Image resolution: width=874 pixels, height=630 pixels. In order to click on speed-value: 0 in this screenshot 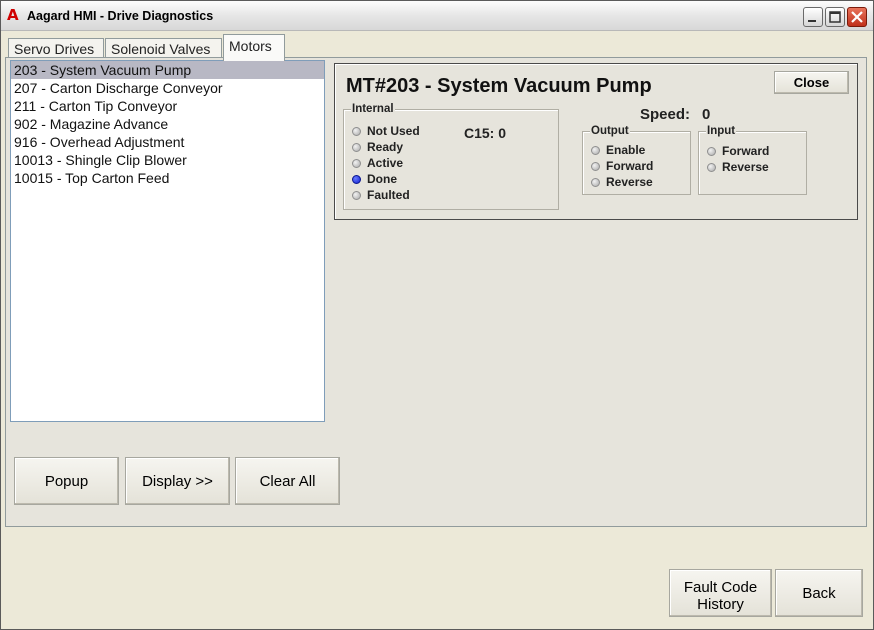, I will do `click(706, 114)`.